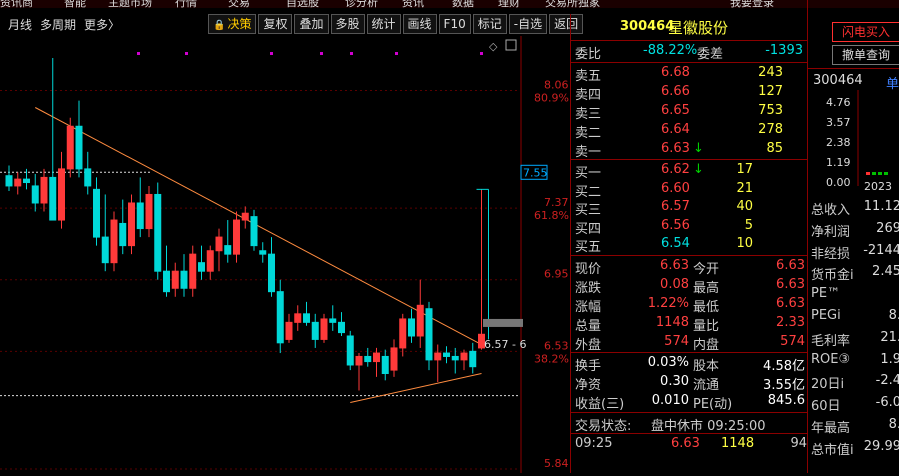 The image size is (899, 476). What do you see at coordinates (419, 24) in the screenshot?
I see `toolbar-button-5: 画线` at bounding box center [419, 24].